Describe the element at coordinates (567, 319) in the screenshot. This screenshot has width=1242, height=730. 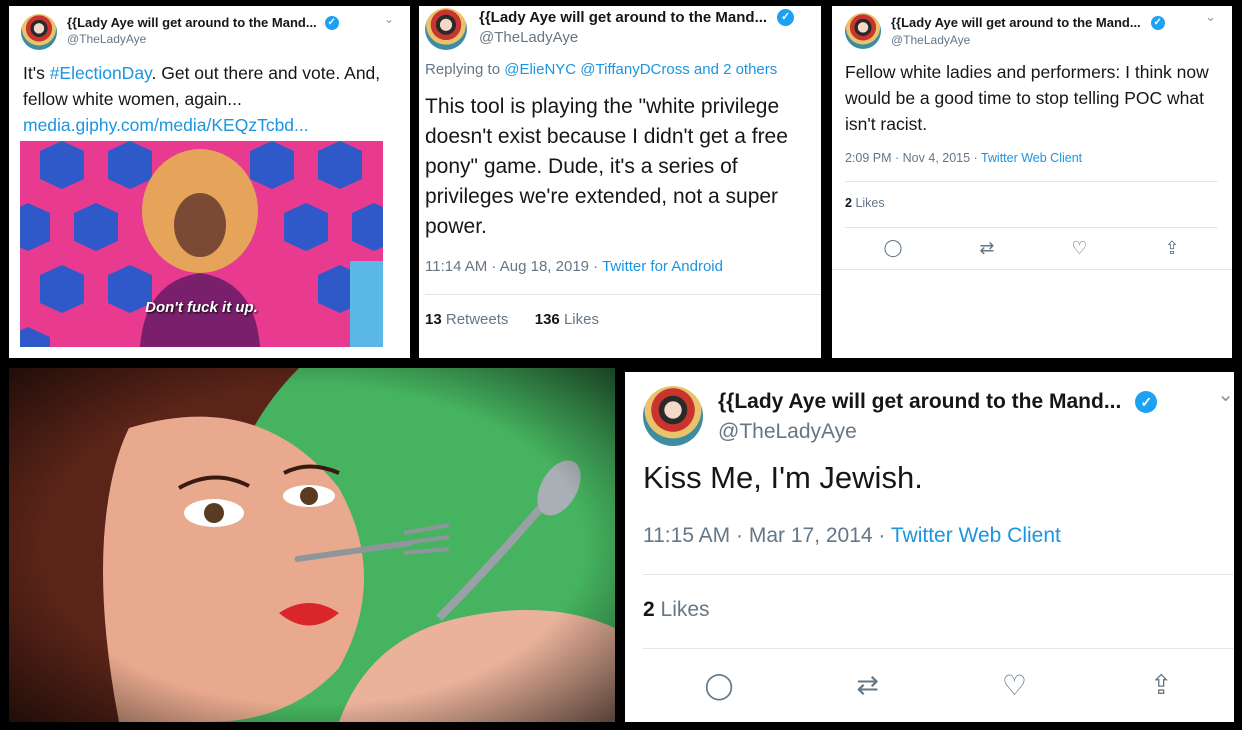
I see `likes-count: 136 Likes` at that location.